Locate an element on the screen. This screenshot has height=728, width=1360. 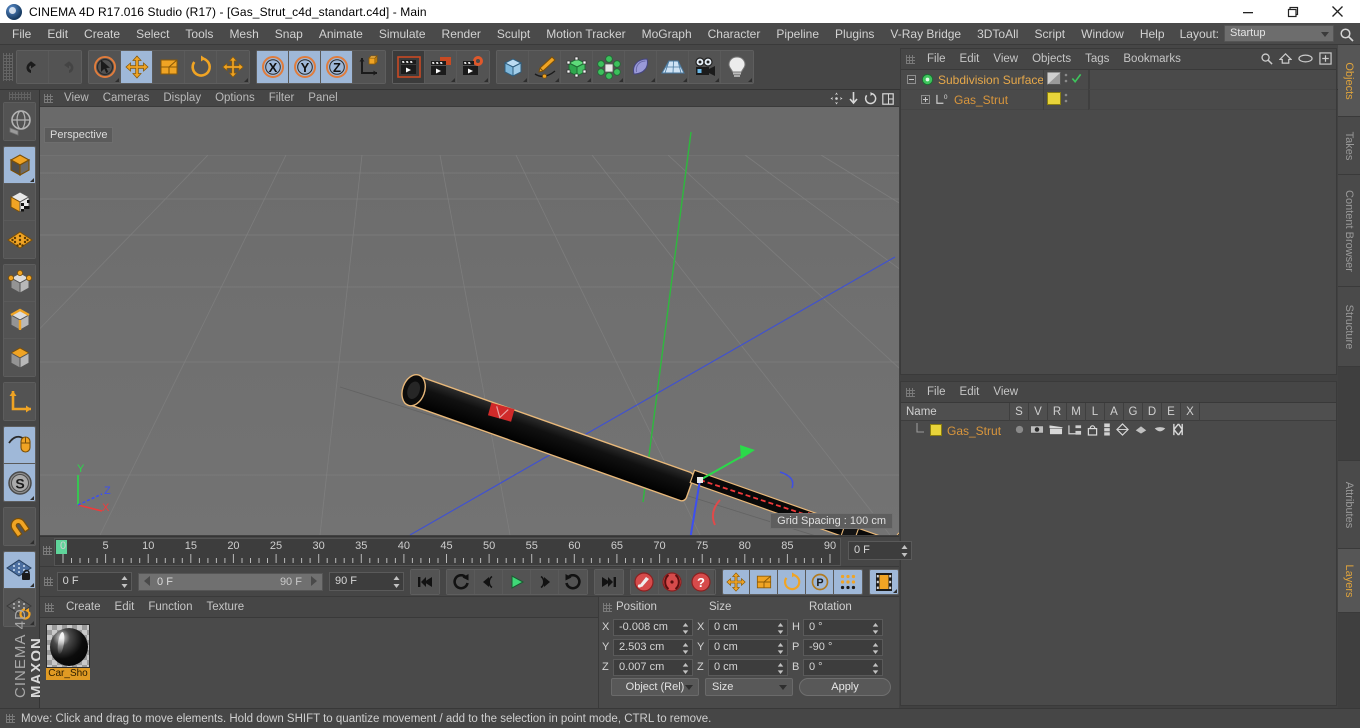
undo-icon is located at coordinates (33, 67).